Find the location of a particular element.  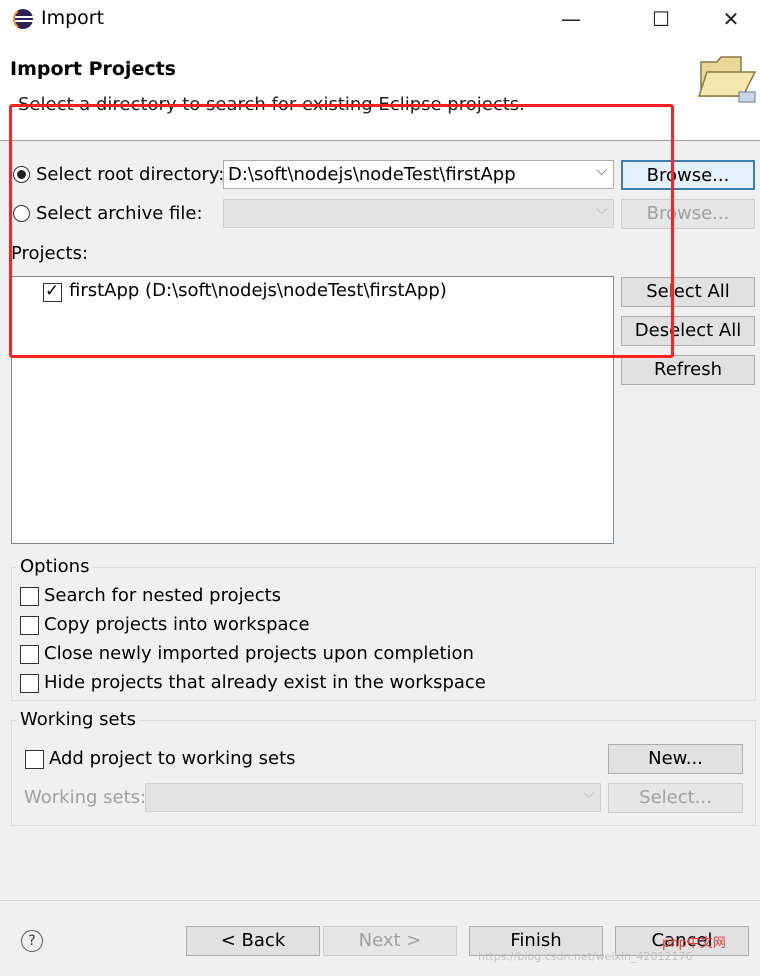

options-legend: Options is located at coordinates (55, 566).